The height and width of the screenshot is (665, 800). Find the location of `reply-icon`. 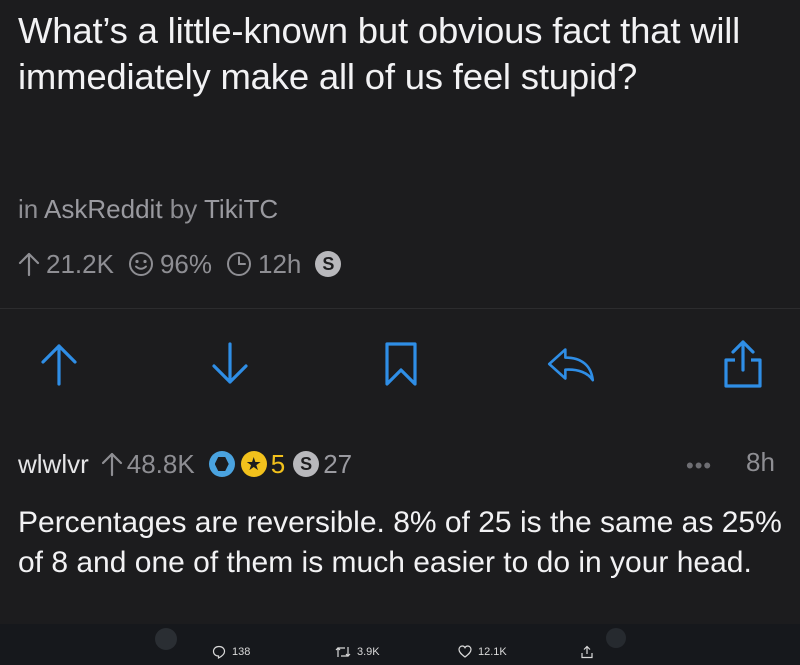

reply-icon is located at coordinates (571, 365).